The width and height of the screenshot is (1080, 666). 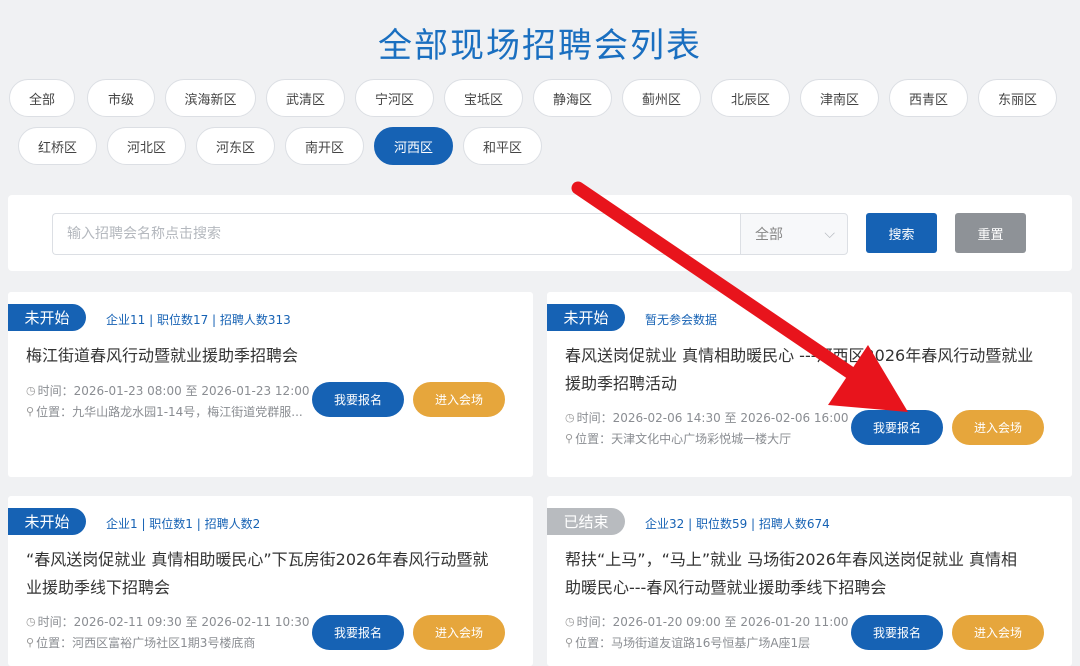 What do you see at coordinates (397, 234) in the screenshot?
I see `search-input` at bounding box center [397, 234].